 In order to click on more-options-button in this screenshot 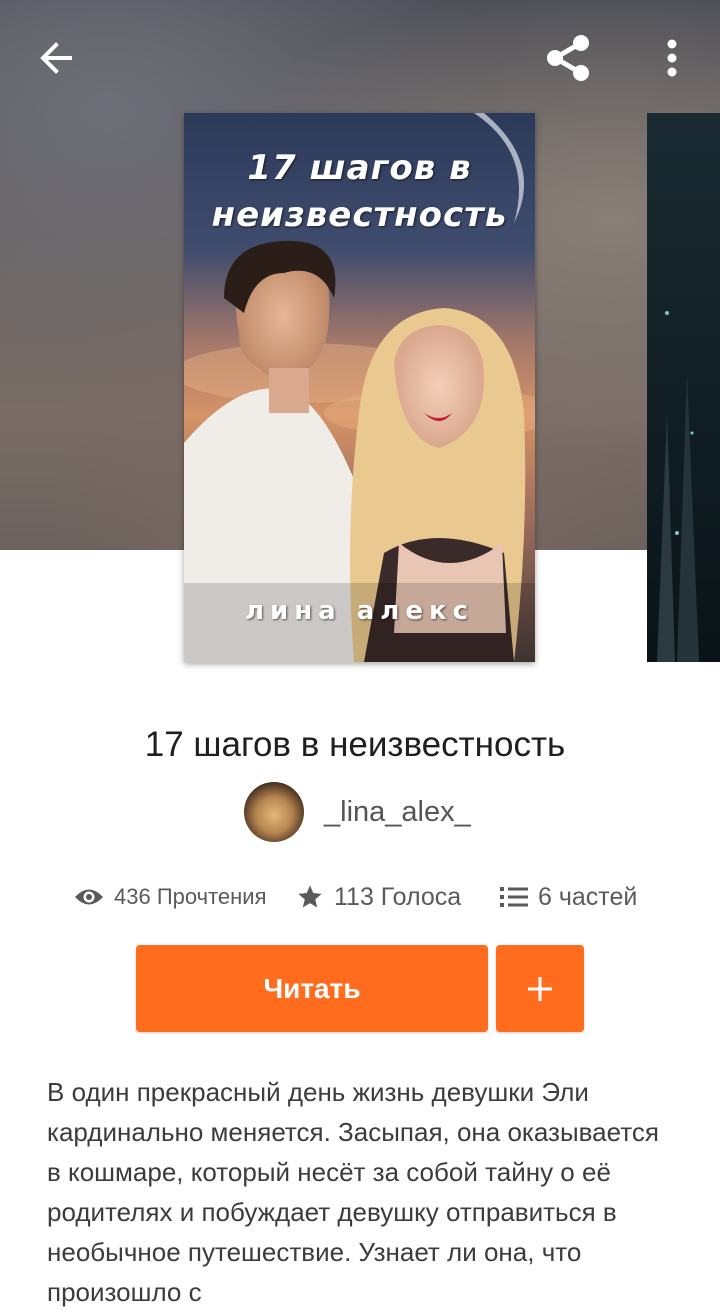, I will do `click(672, 58)`.